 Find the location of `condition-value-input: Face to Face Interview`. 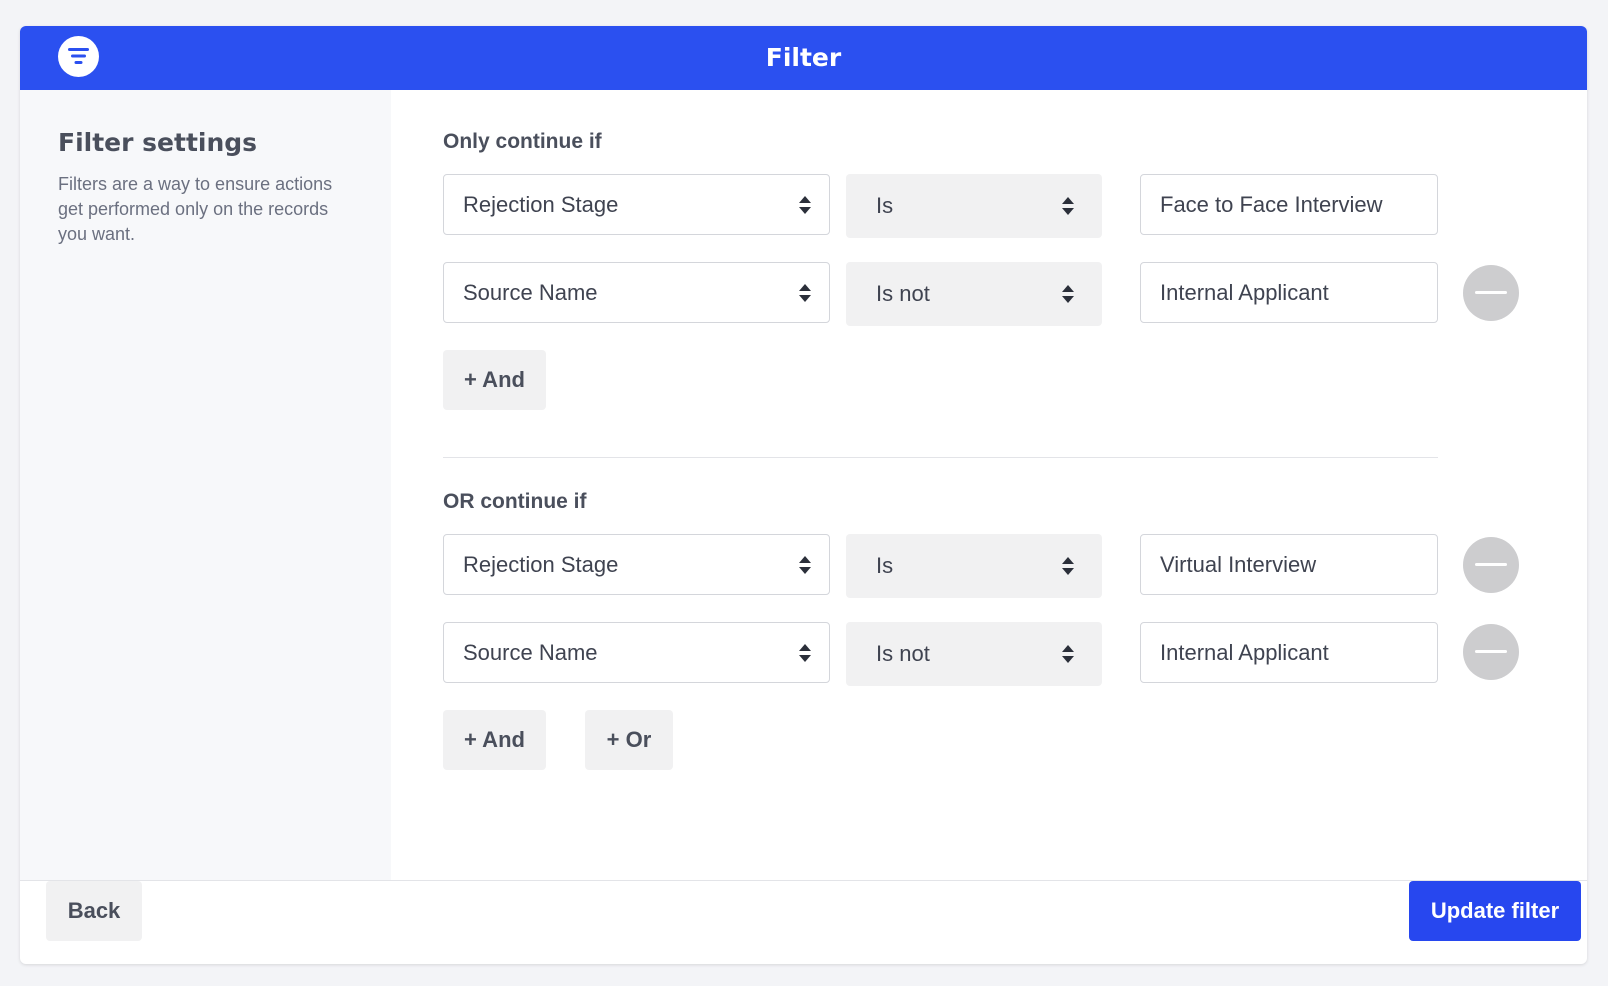

condition-value-input: Face to Face Interview is located at coordinates (1289, 204).